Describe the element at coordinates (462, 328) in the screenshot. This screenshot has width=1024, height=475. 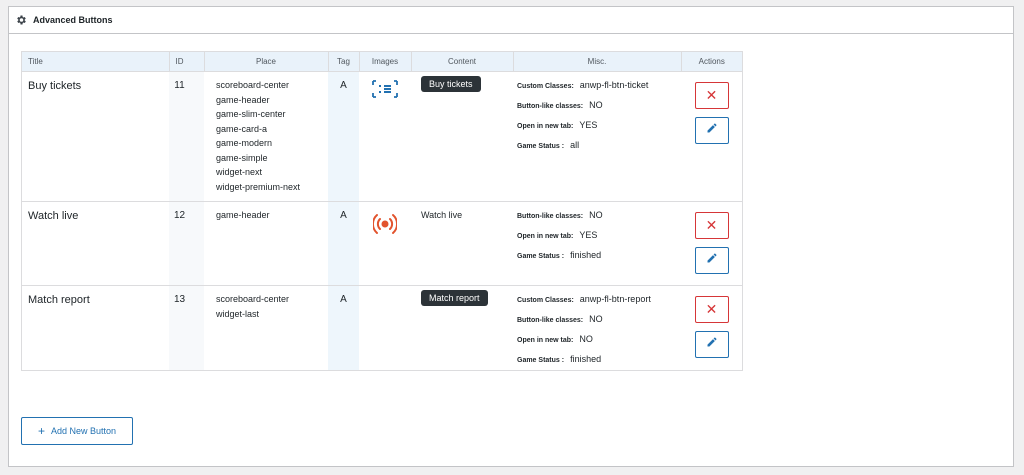
I see `button-content: Match report` at that location.